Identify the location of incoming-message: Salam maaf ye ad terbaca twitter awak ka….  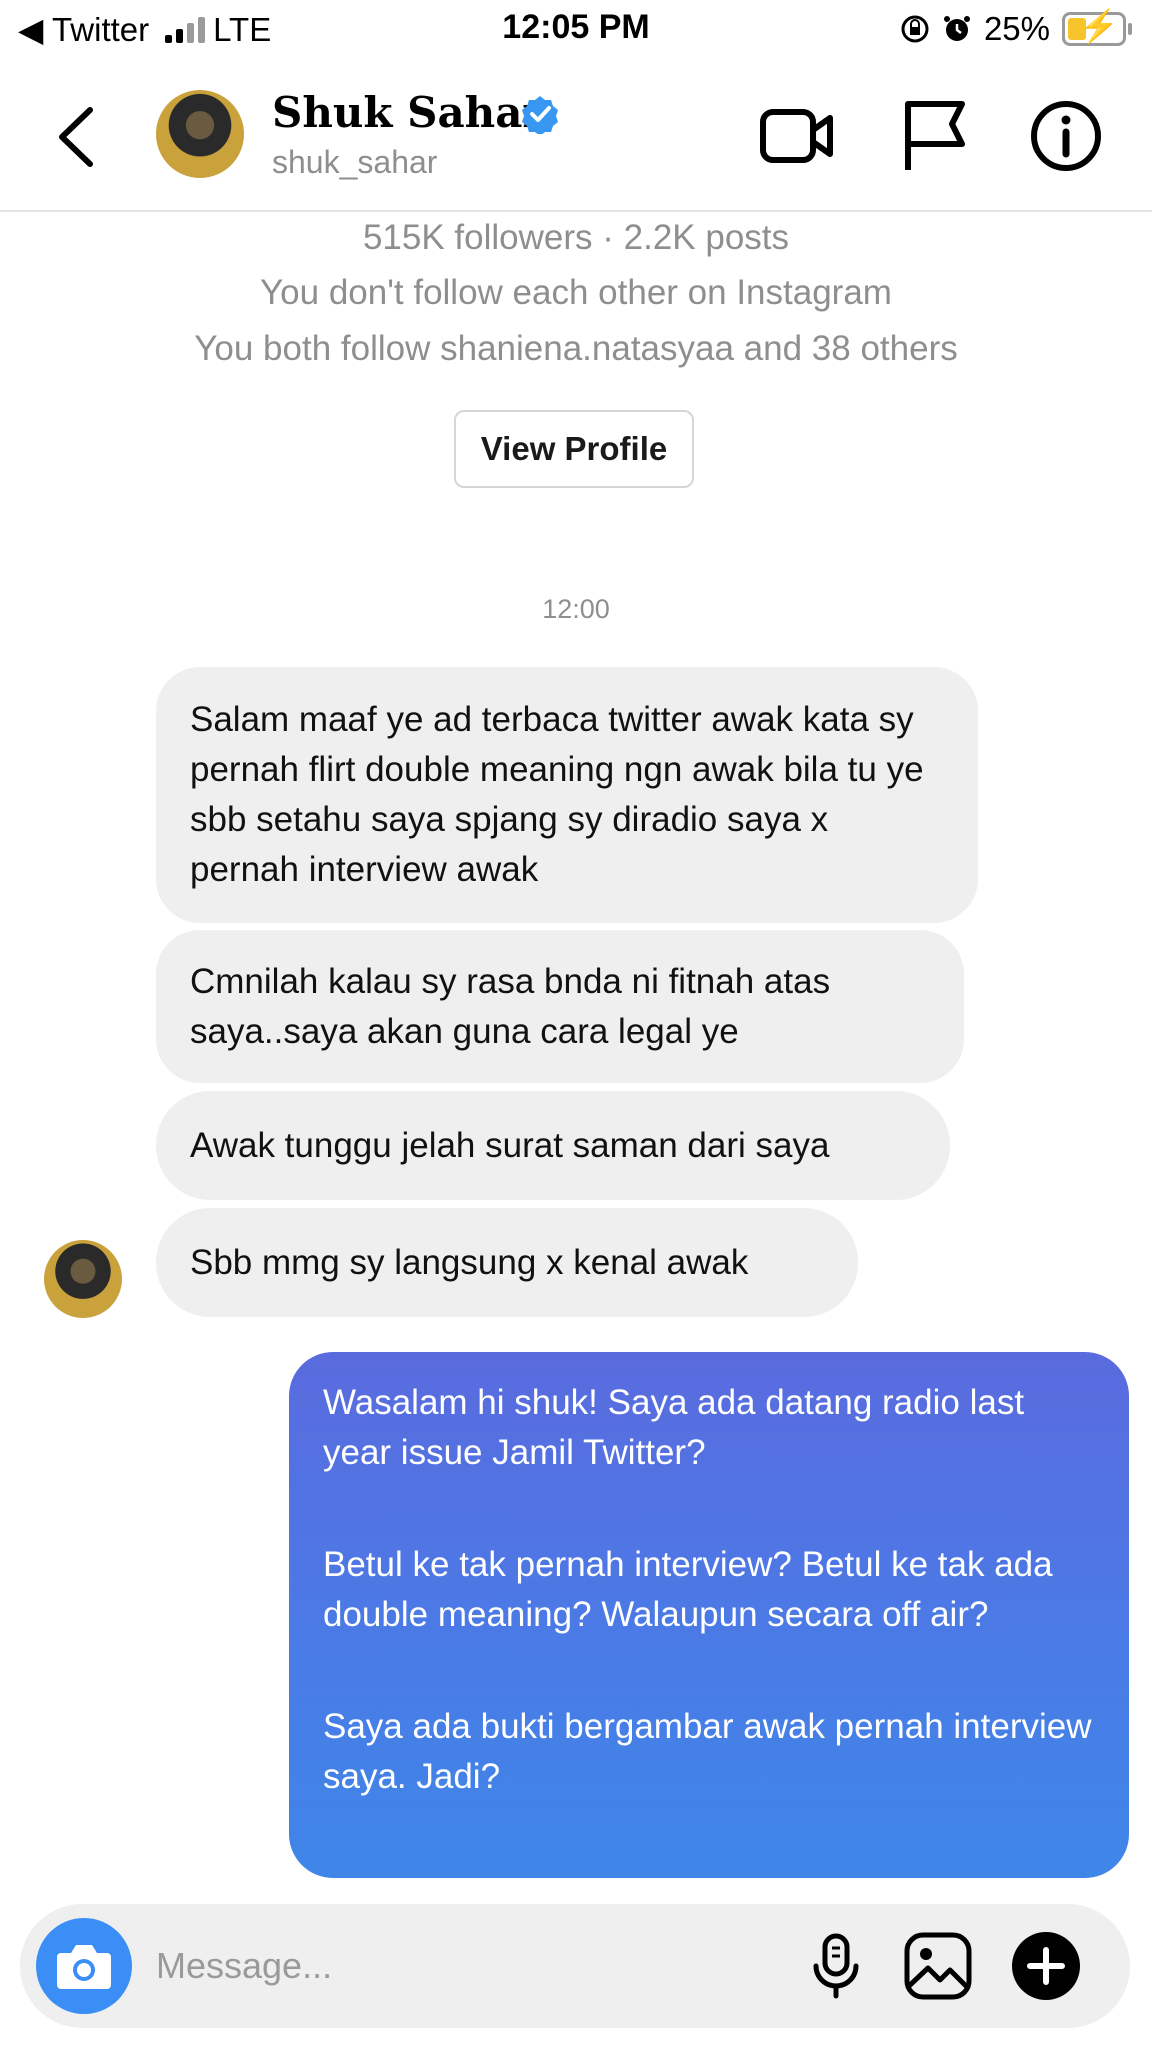
(567, 795).